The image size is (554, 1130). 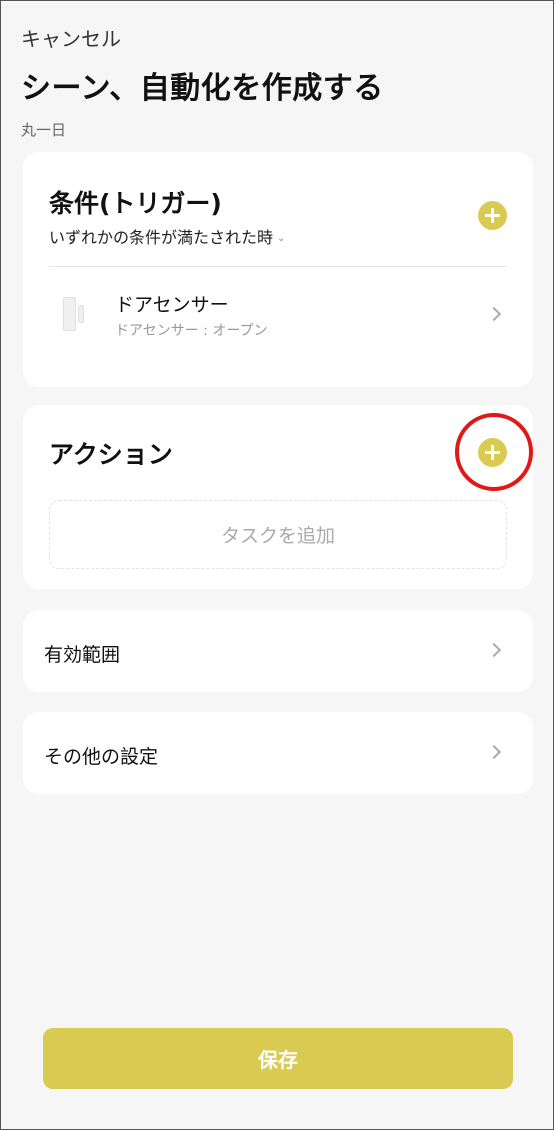 I want to click on condition-dropdown: いずれかの条件が満たされた時 ⌄, so click(x=167, y=236).